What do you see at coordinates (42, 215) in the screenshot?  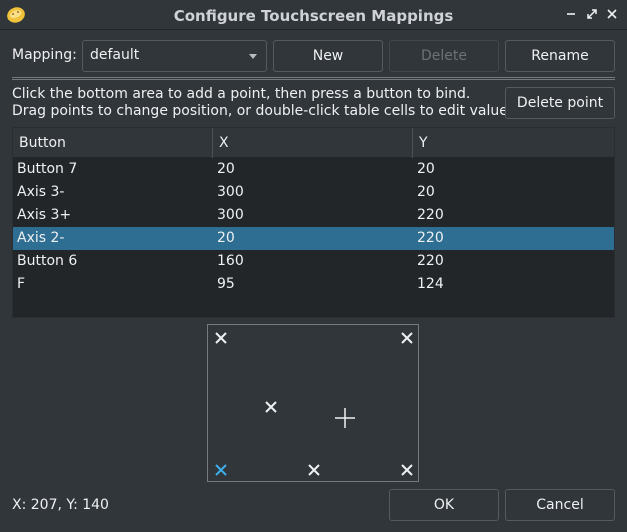 I see `cell-button: Axis 3+` at bounding box center [42, 215].